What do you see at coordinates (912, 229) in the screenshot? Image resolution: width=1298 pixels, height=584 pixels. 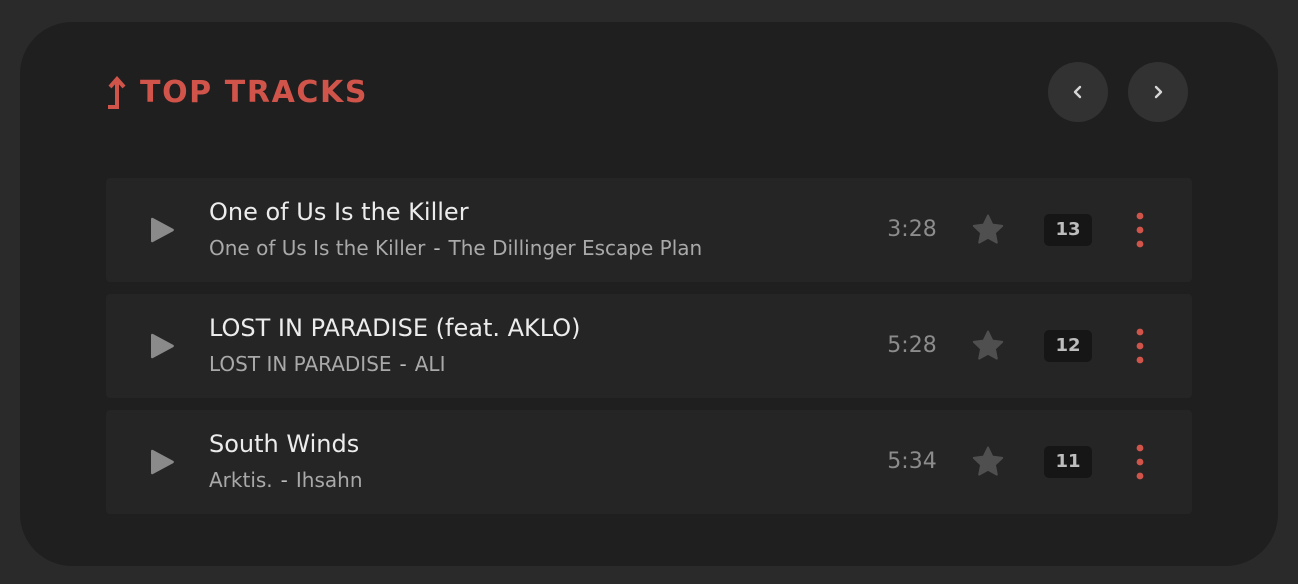 I see `track-duration: 3:28` at bounding box center [912, 229].